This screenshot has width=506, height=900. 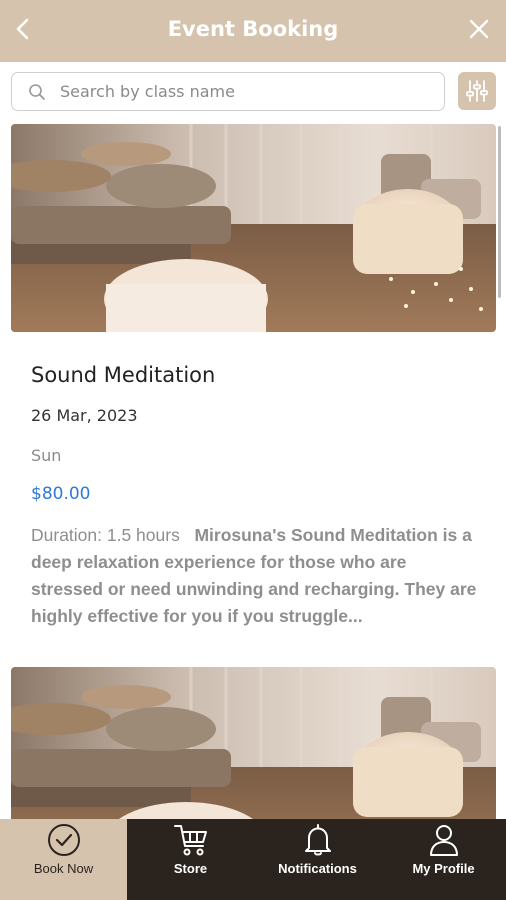 What do you see at coordinates (443, 868) in the screenshot?
I see `nav-label: My Profile` at bounding box center [443, 868].